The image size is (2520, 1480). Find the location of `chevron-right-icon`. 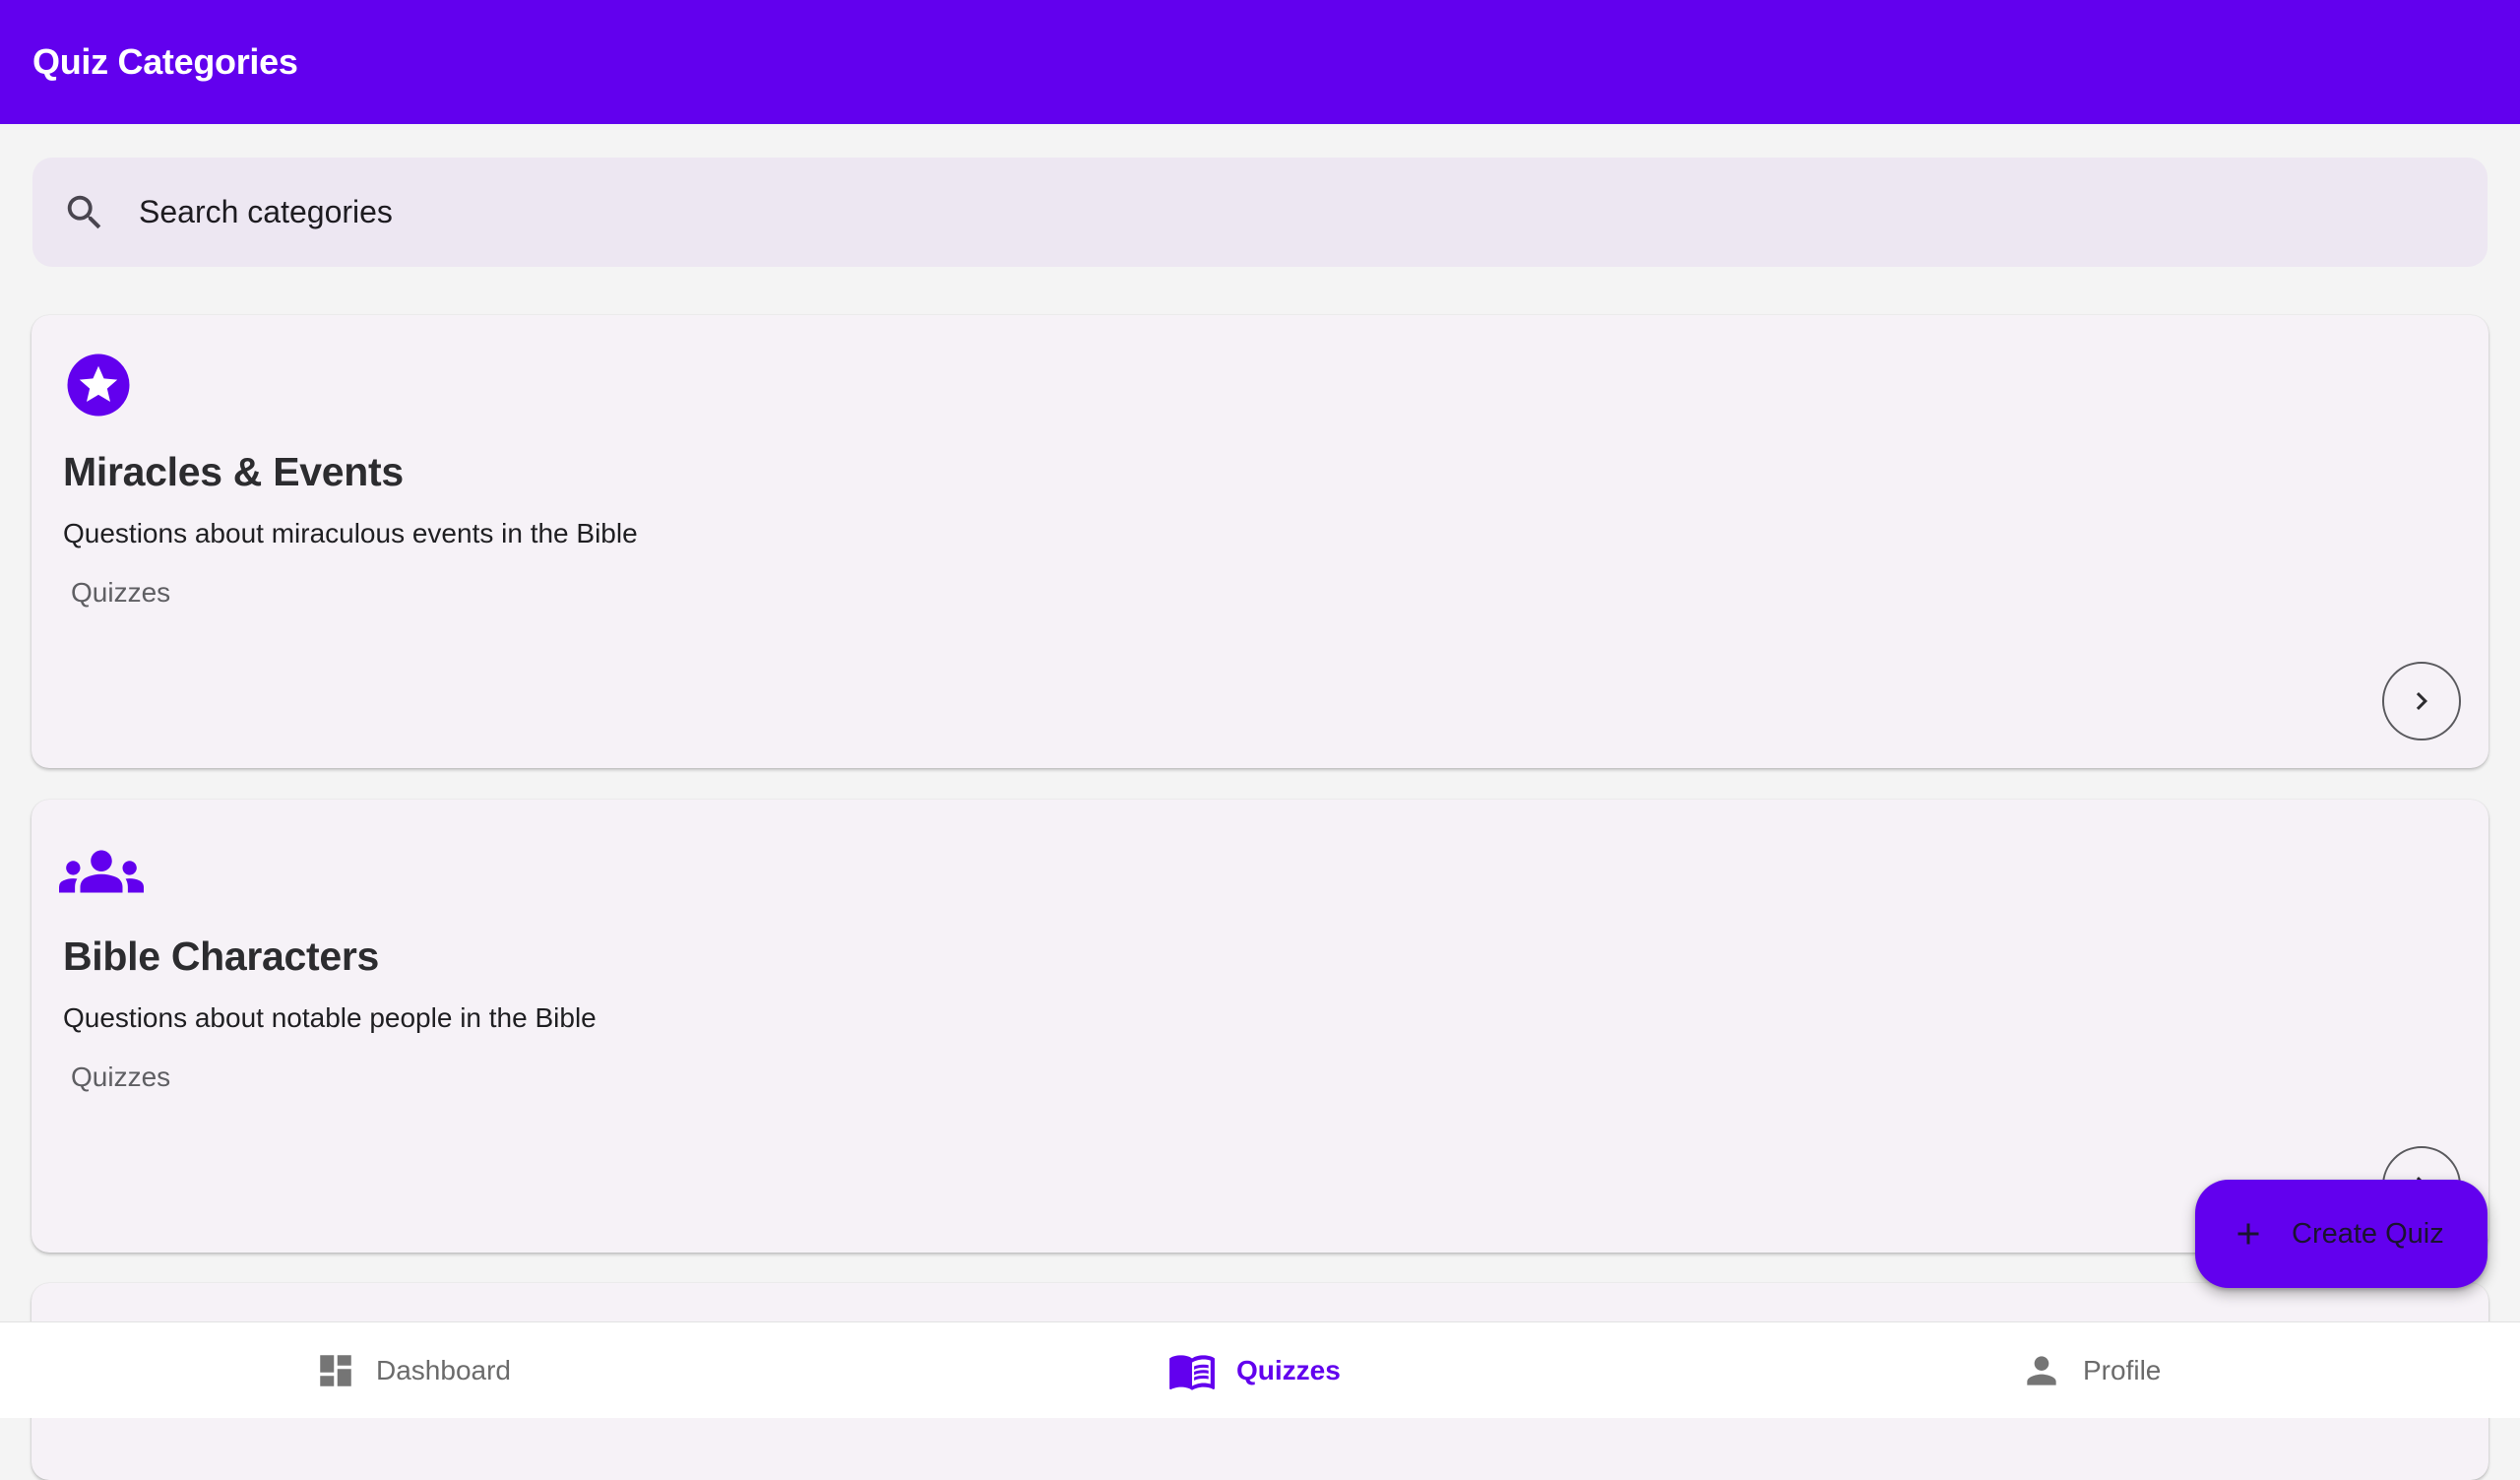

chevron-right-icon is located at coordinates (2421, 701).